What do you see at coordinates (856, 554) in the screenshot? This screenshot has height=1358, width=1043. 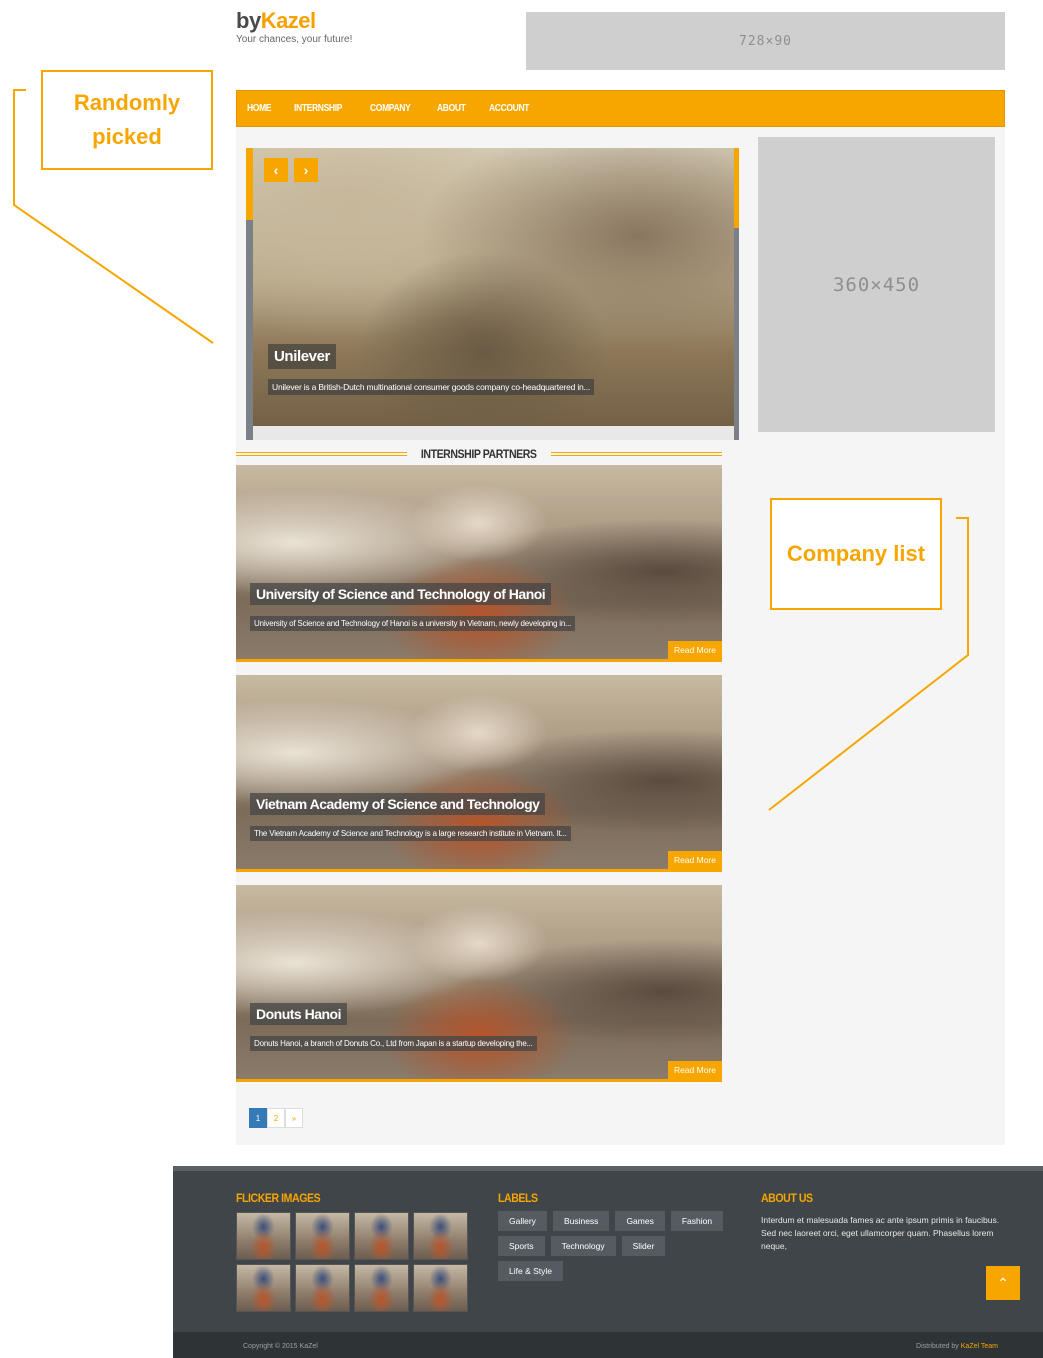 I see `annotation-company-list: Company list` at bounding box center [856, 554].